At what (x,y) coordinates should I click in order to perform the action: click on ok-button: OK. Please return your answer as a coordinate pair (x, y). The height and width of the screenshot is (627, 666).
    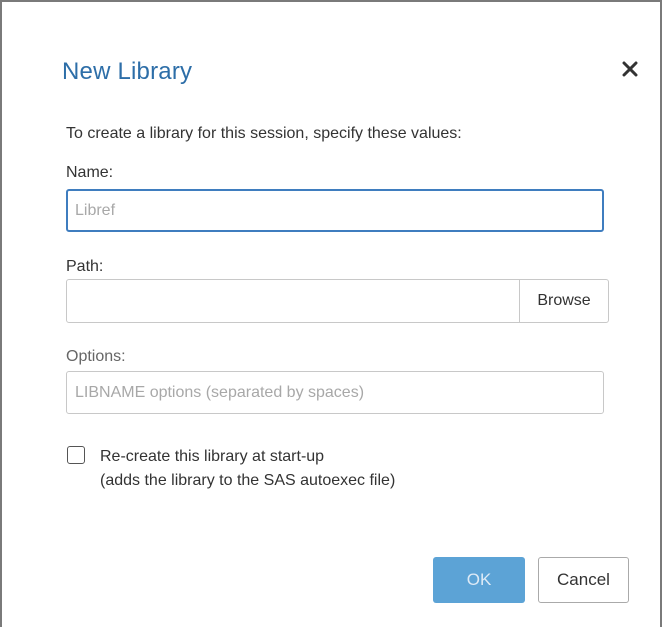
    Looking at the image, I should click on (479, 580).